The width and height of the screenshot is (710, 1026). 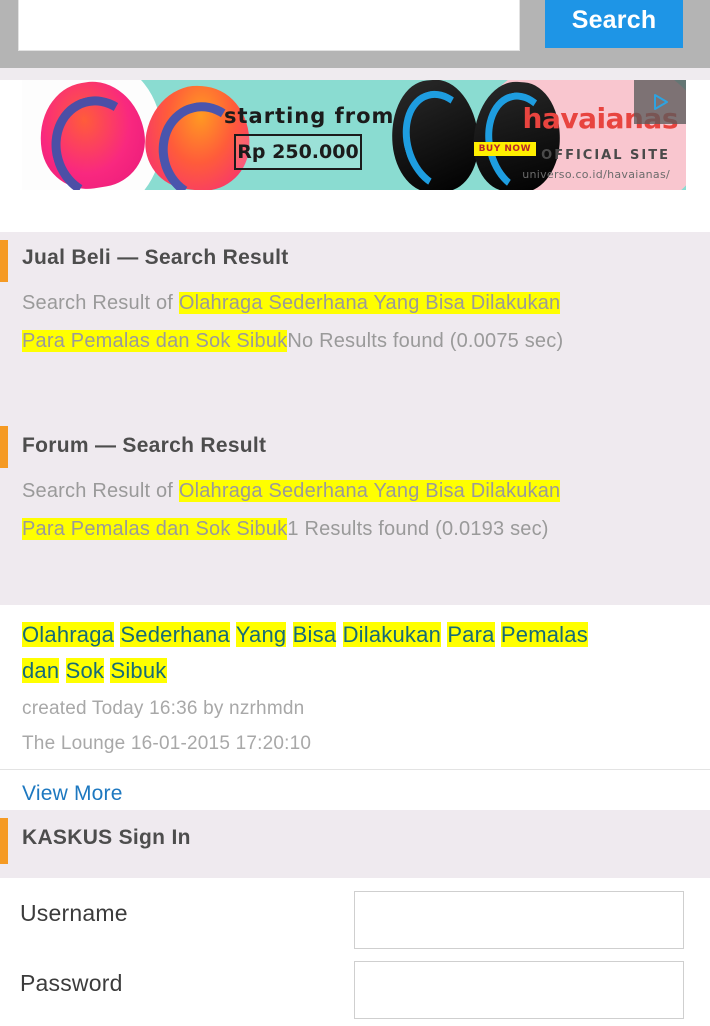 What do you see at coordinates (614, 24) in the screenshot?
I see `search-button: Search` at bounding box center [614, 24].